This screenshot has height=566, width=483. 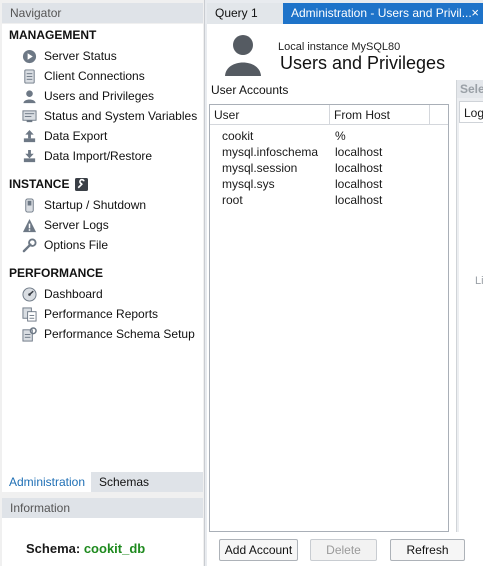 What do you see at coordinates (73, 294) in the screenshot?
I see `nav-item-label: Dashboard` at bounding box center [73, 294].